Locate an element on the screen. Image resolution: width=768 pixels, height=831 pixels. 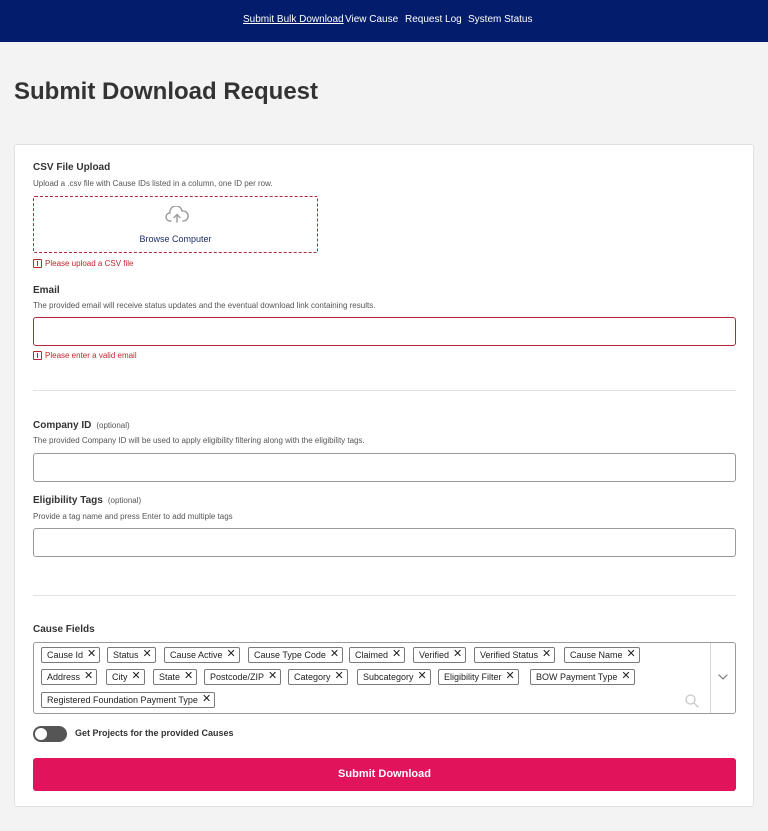
csv-upload-label: CSV File Upload is located at coordinates (72, 167).